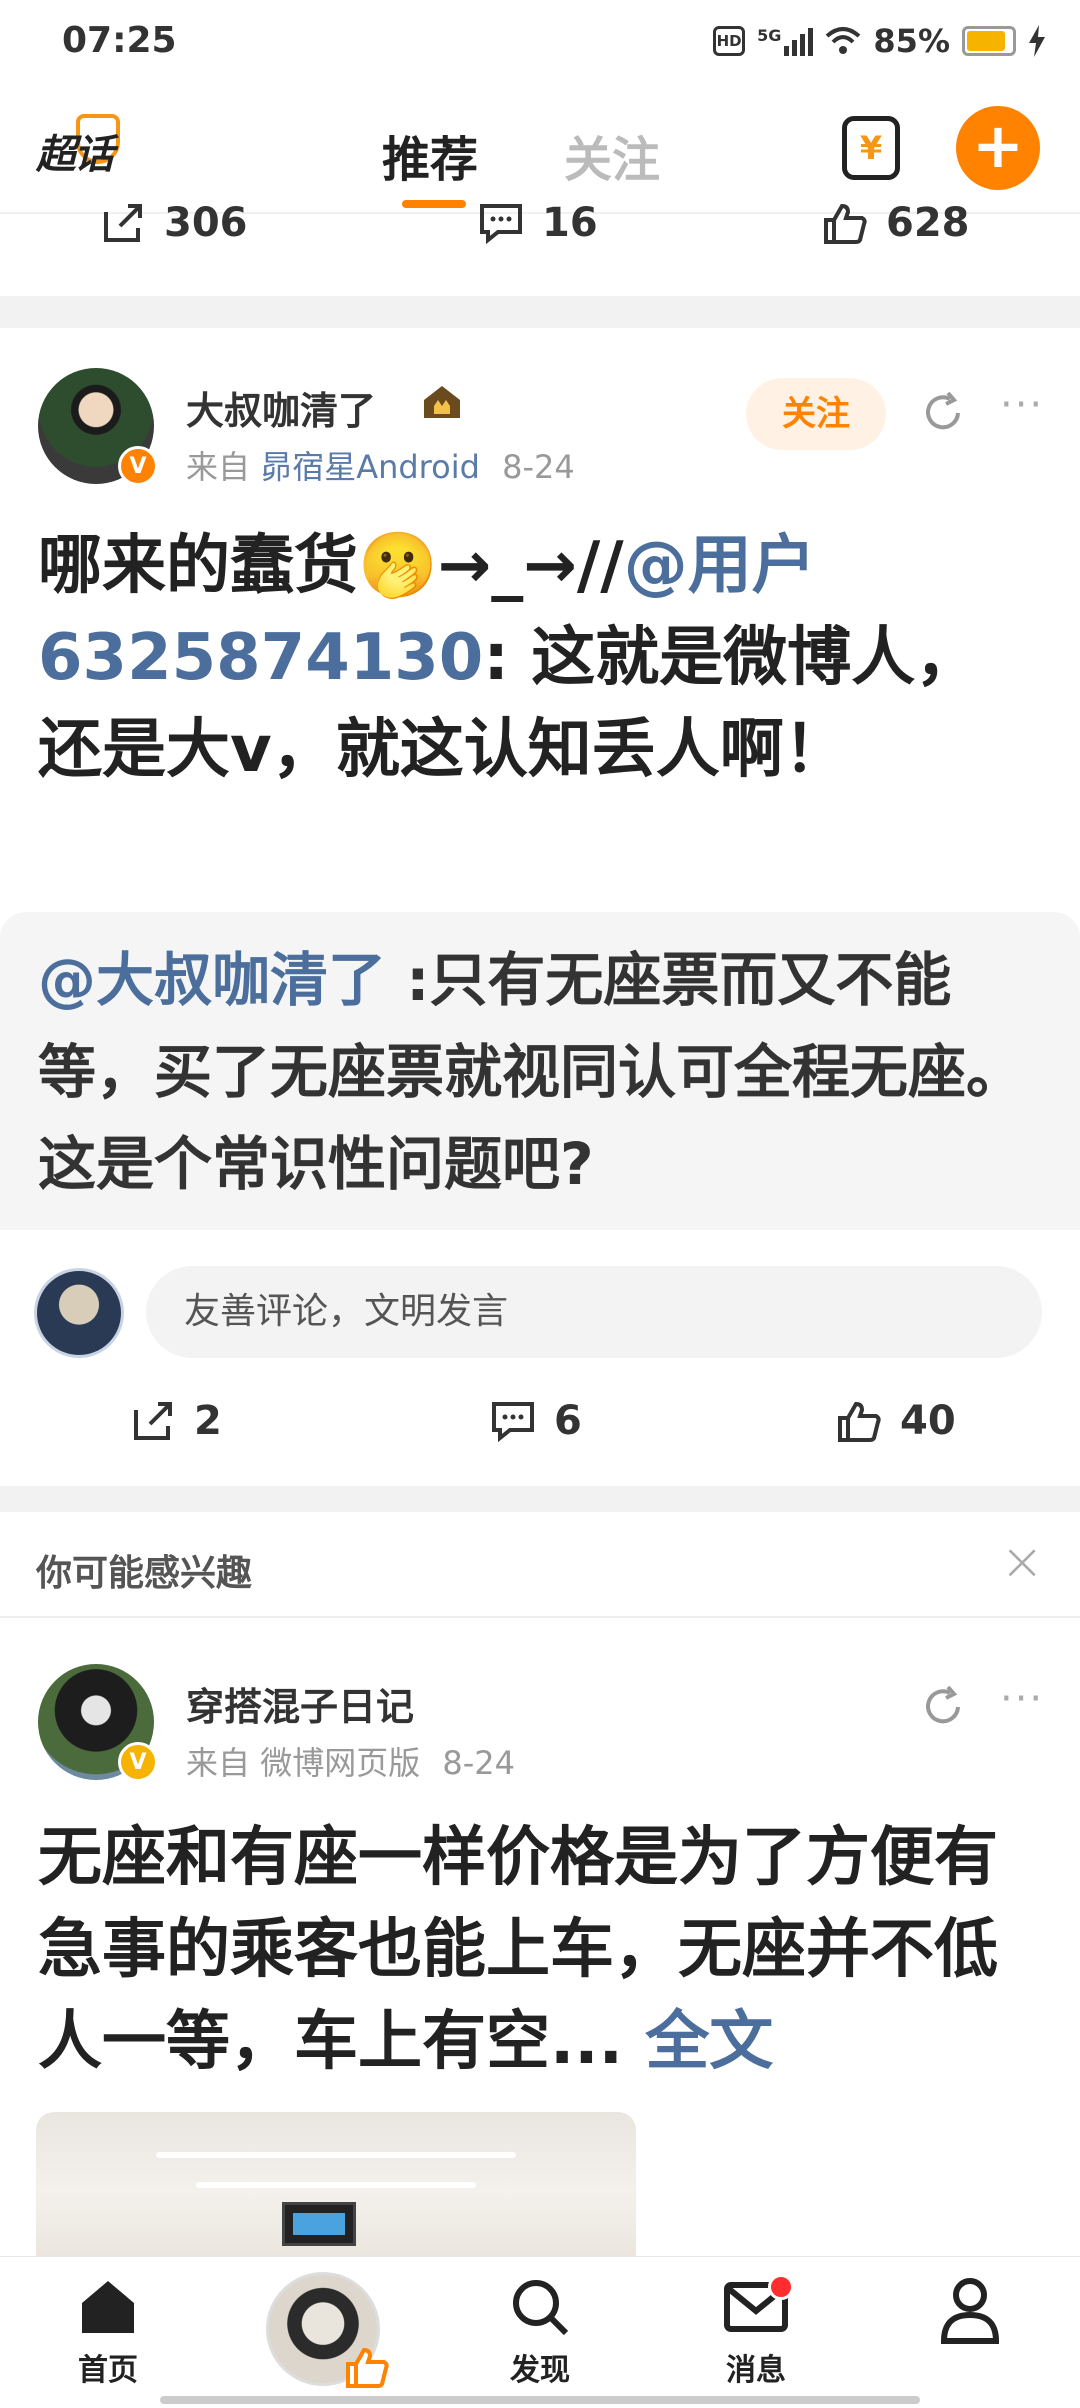  I want to click on post1-text-a: 哪来的蠢货🫢→_→//, so click(331, 566).